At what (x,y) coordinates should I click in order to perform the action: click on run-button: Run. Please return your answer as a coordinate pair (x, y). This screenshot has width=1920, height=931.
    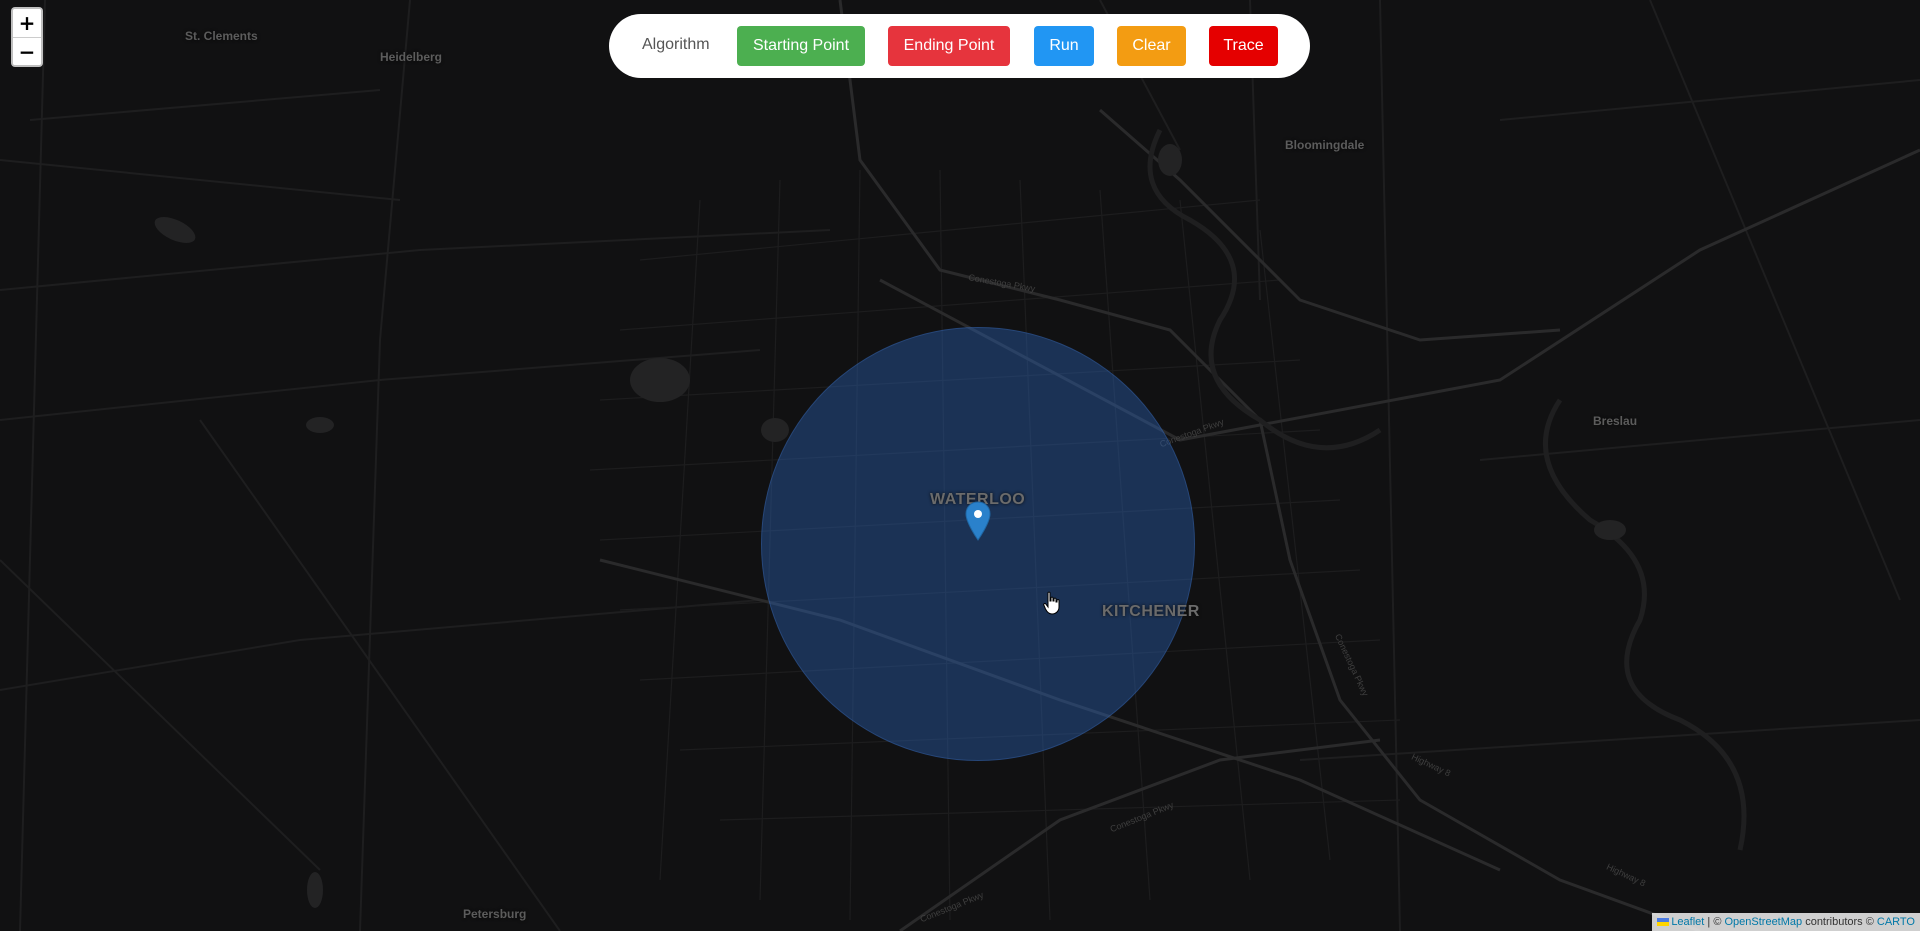
    Looking at the image, I should click on (1064, 46).